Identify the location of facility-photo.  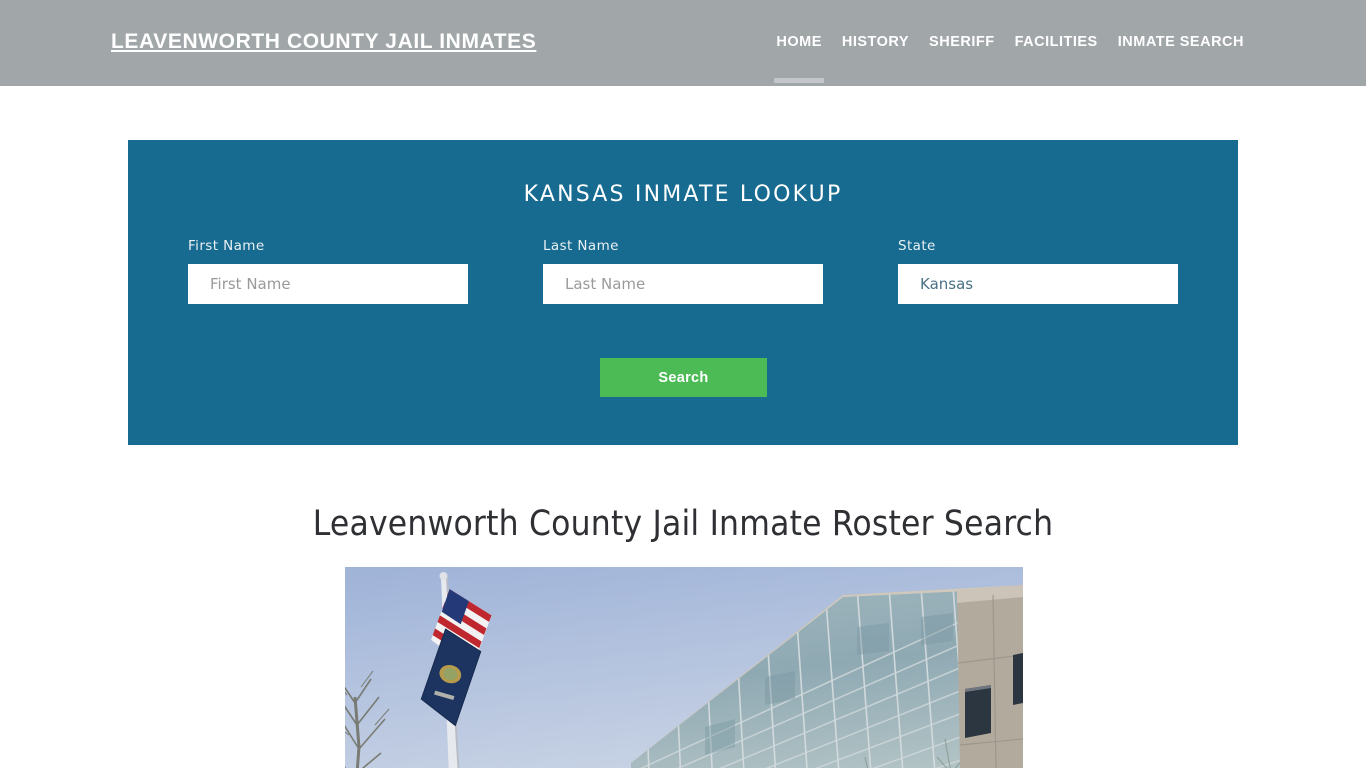
(684, 667).